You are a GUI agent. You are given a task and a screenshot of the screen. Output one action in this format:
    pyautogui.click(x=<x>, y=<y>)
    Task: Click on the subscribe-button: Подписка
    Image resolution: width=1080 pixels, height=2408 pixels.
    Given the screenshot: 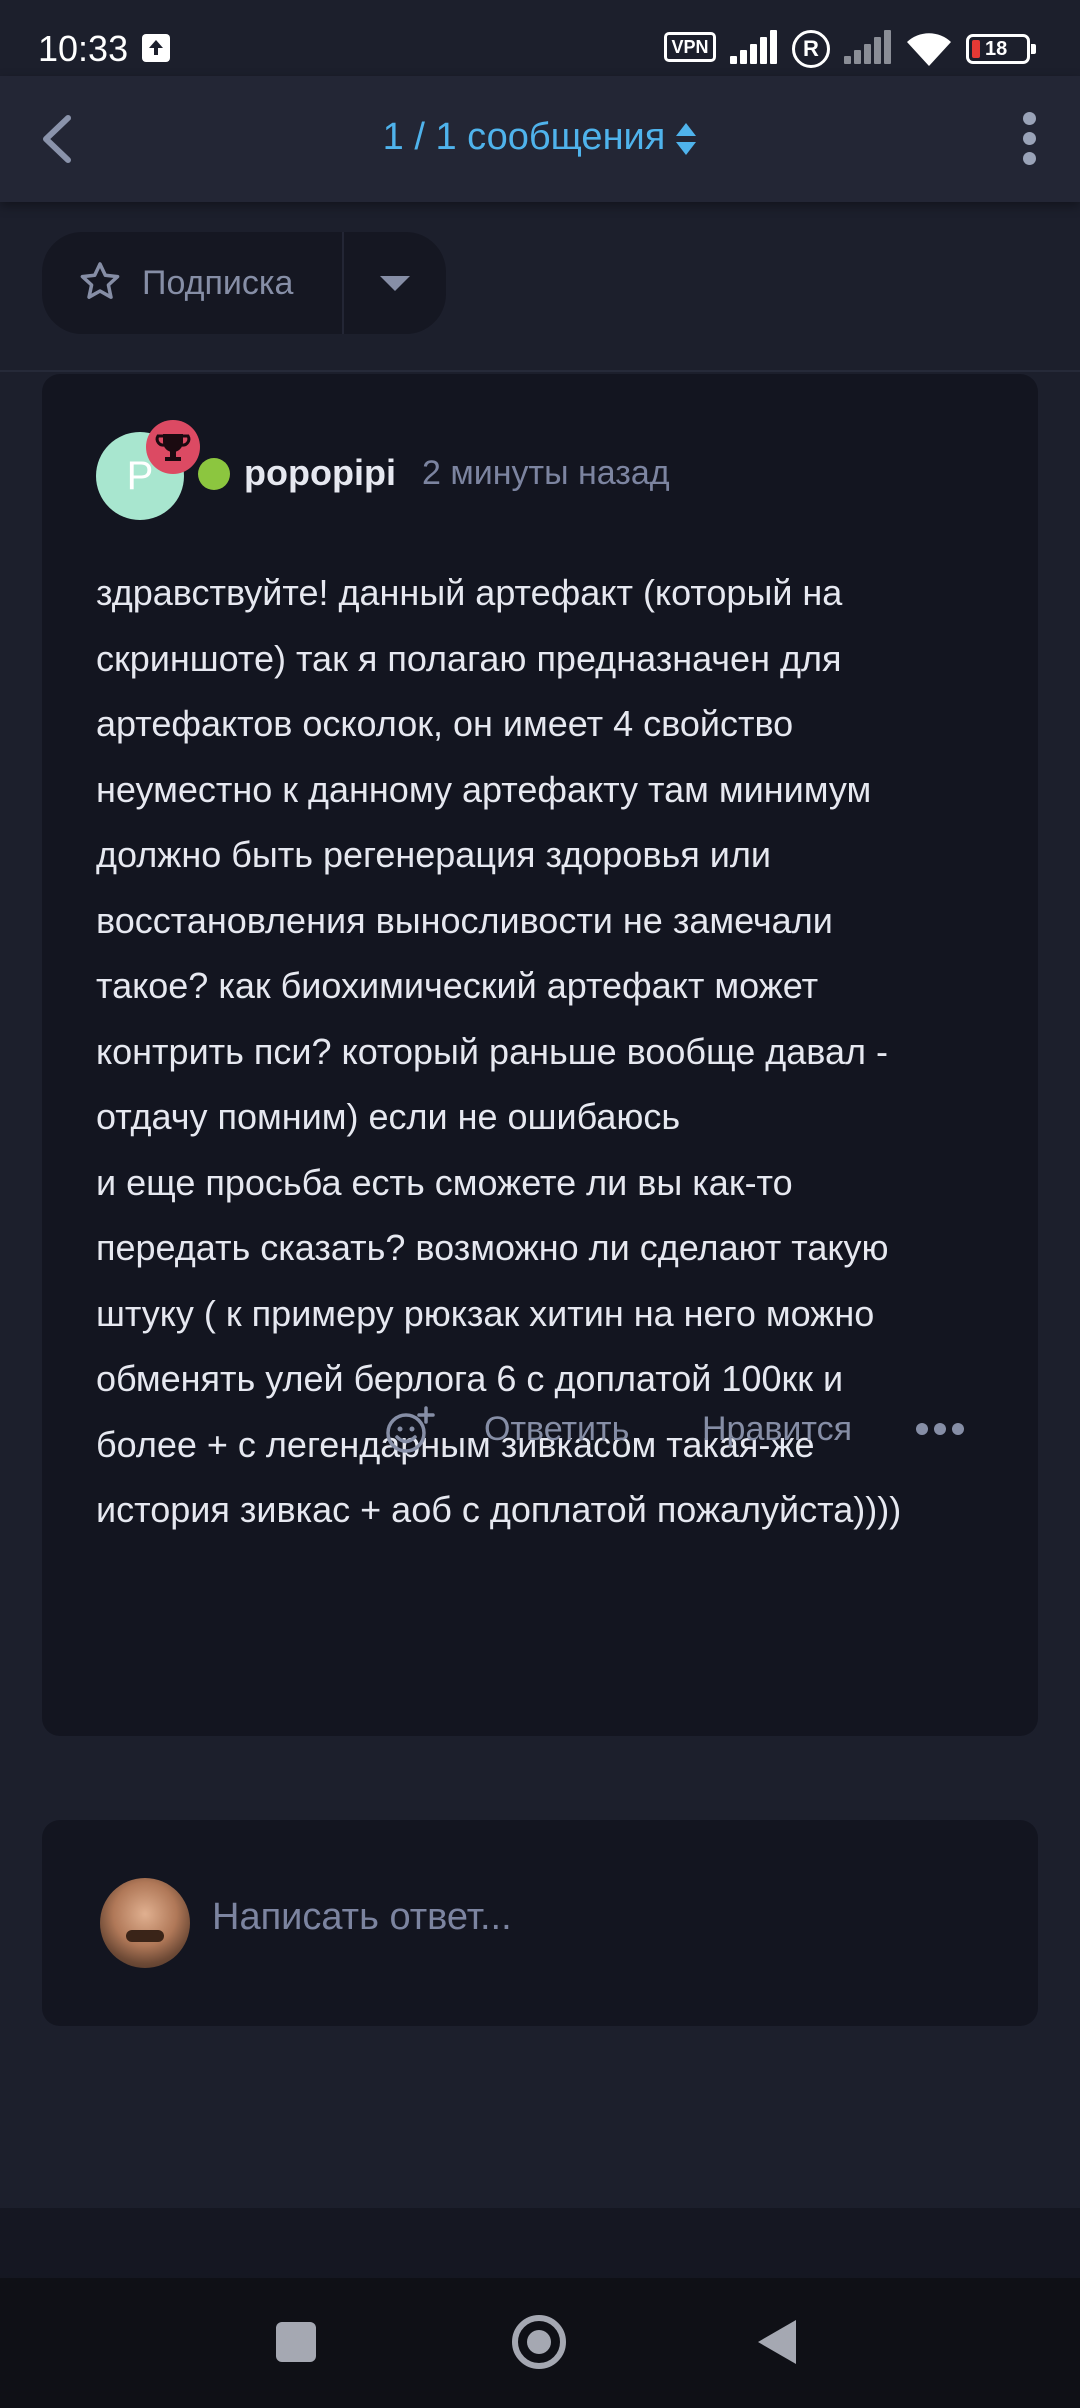 What is the action you would take?
    pyautogui.click(x=193, y=283)
    